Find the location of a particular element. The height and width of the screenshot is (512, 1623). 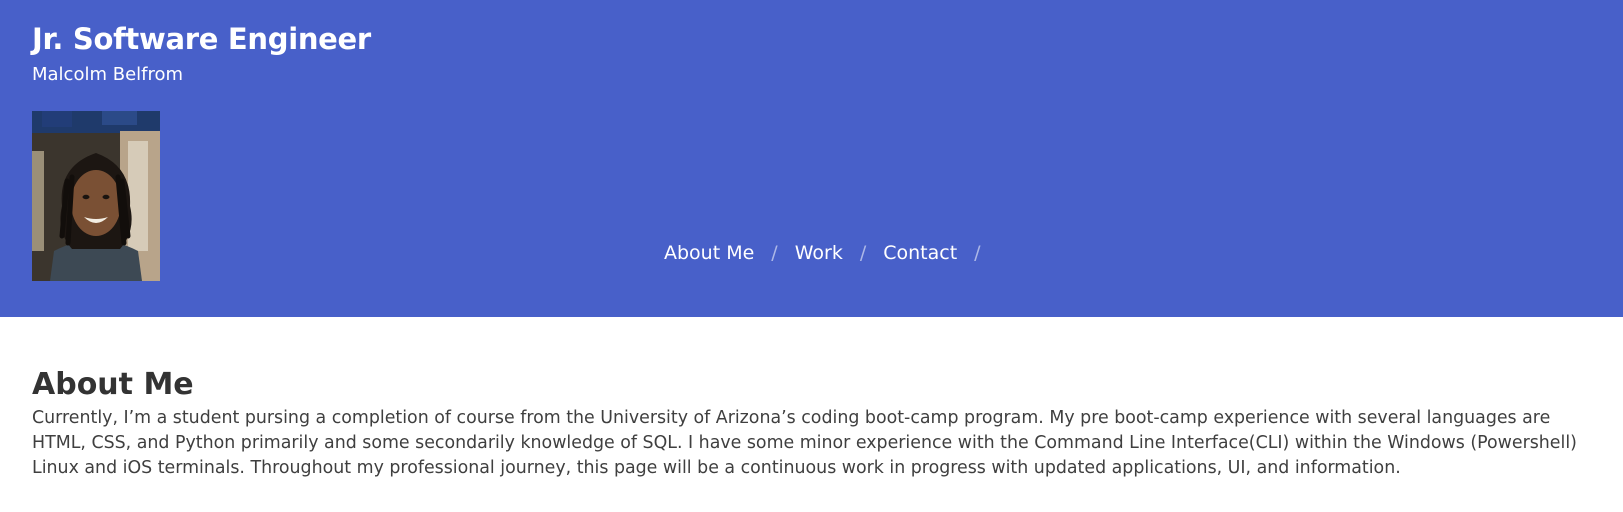

main-nav: About Me / Work / Contact / is located at coordinates (831, 253).